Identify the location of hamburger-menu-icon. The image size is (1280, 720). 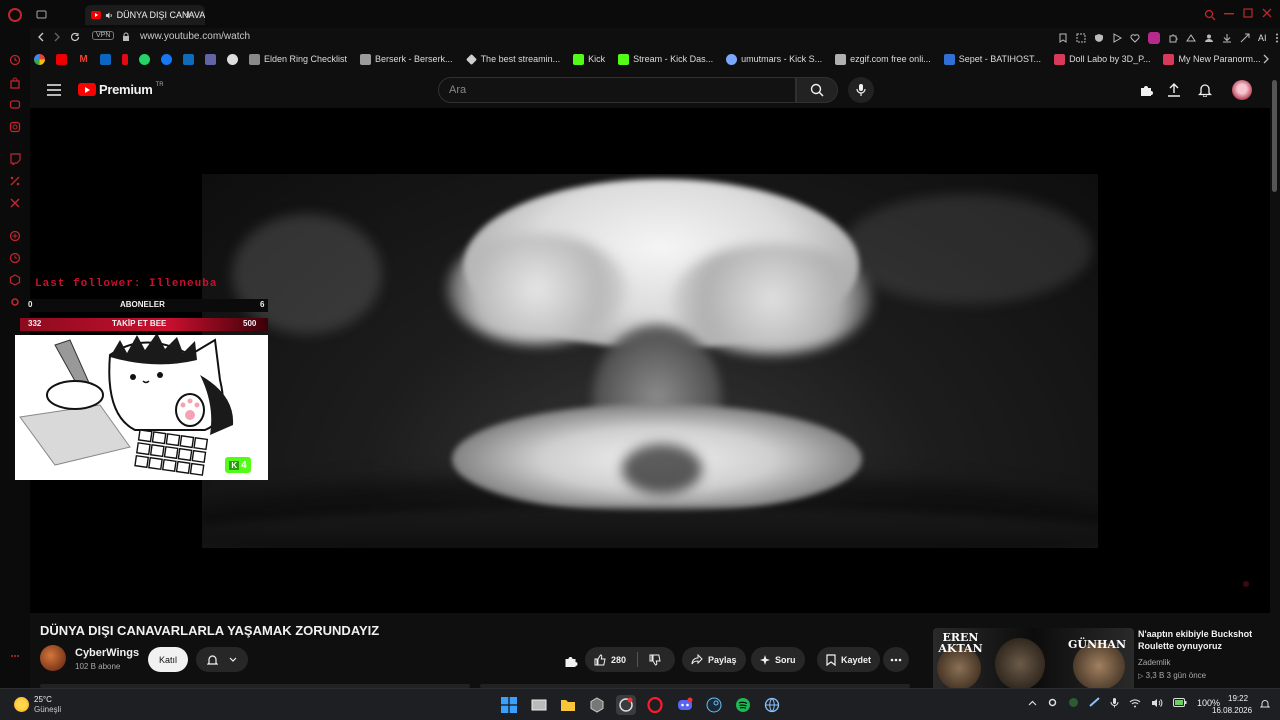
(54, 90).